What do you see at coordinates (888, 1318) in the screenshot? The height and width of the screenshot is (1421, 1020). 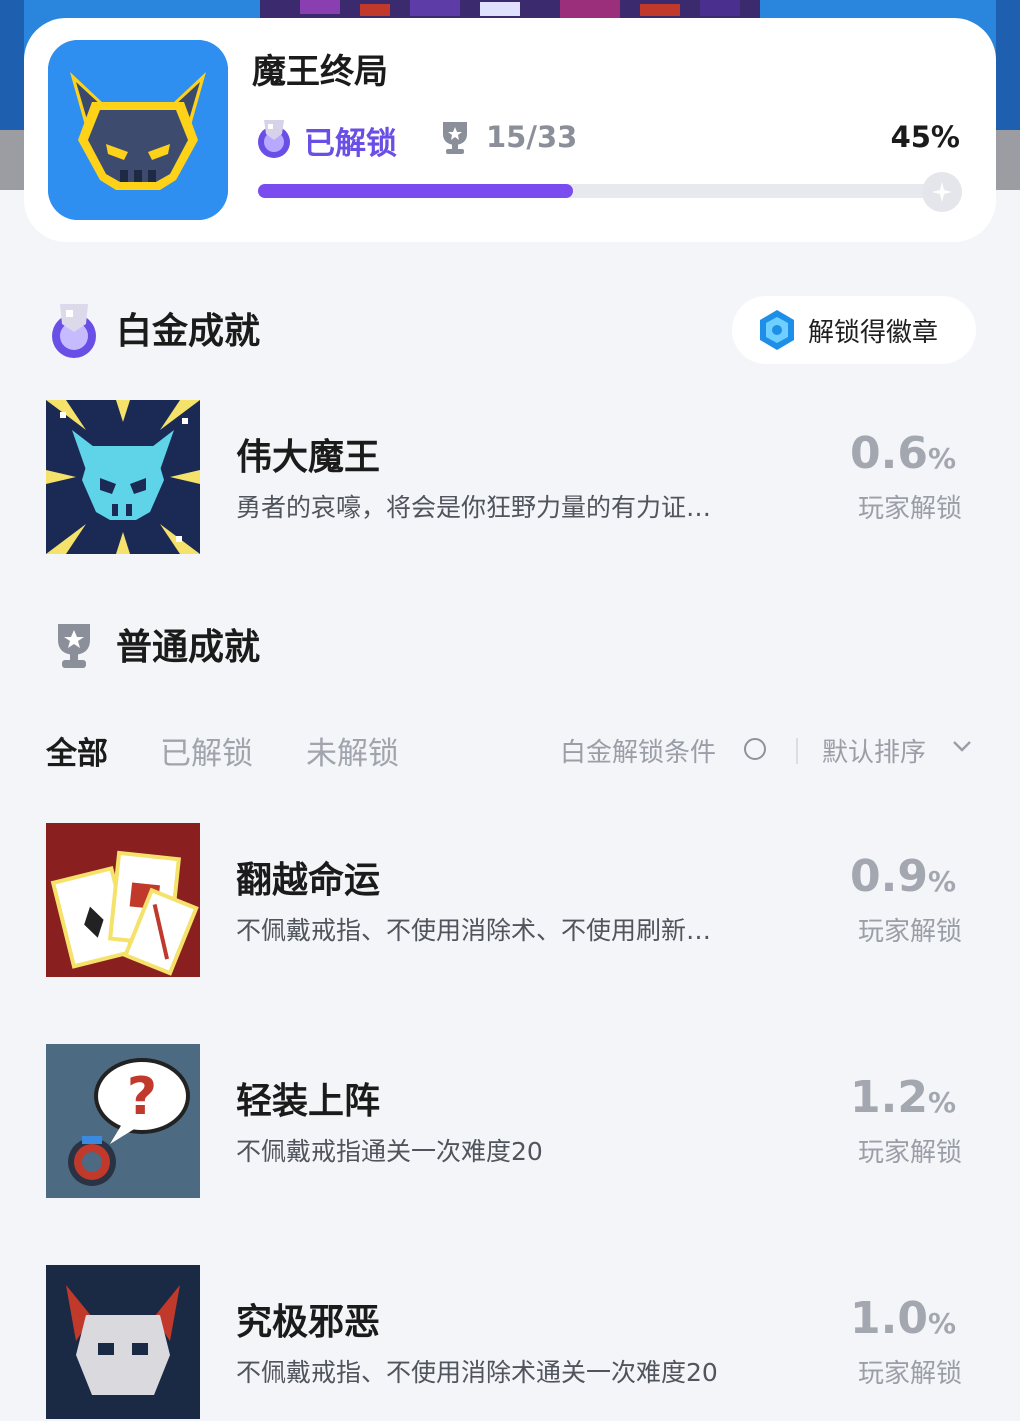 I see `unlock-rate-value: 1.0` at bounding box center [888, 1318].